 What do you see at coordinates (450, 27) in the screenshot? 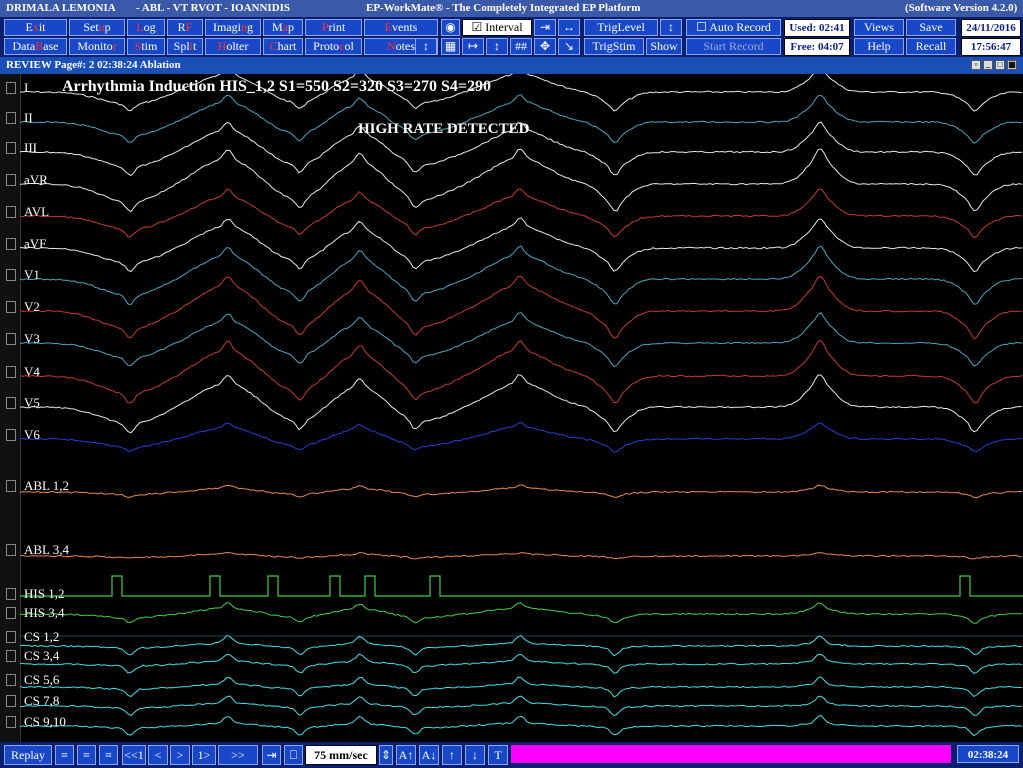
I see `camera-icon: ◉` at bounding box center [450, 27].